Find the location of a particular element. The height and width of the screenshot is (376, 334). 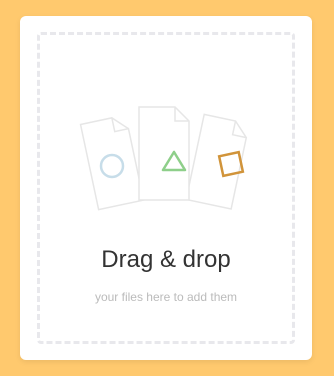

document-left-shape is located at coordinates (112, 164).